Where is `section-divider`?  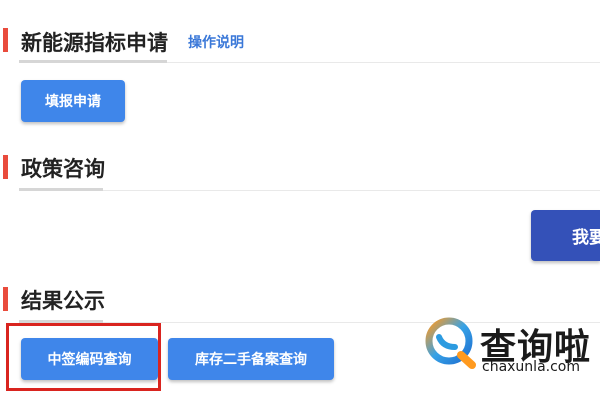 section-divider is located at coordinates (309, 190).